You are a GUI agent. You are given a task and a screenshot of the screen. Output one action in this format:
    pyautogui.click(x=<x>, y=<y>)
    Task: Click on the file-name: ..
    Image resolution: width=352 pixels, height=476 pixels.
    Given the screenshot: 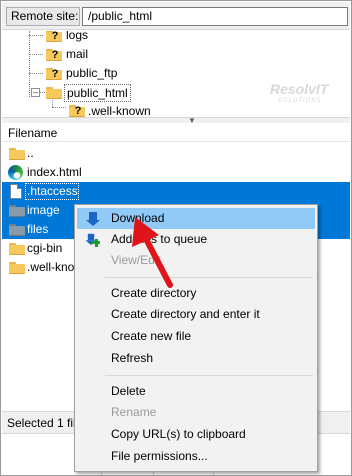 What is the action you would take?
    pyautogui.click(x=30, y=153)
    